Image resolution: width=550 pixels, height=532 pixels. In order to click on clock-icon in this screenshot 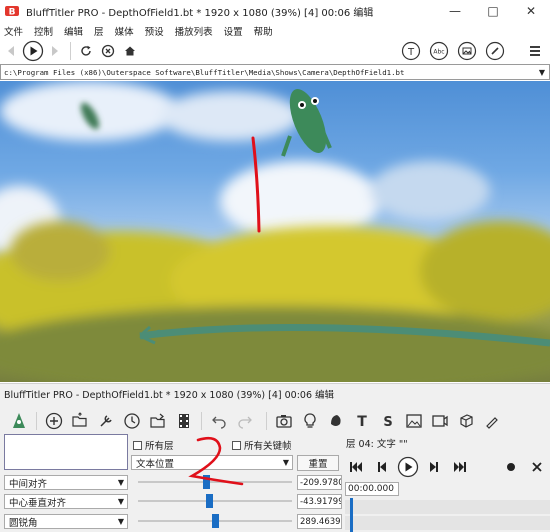, I will do `click(132, 421)`.